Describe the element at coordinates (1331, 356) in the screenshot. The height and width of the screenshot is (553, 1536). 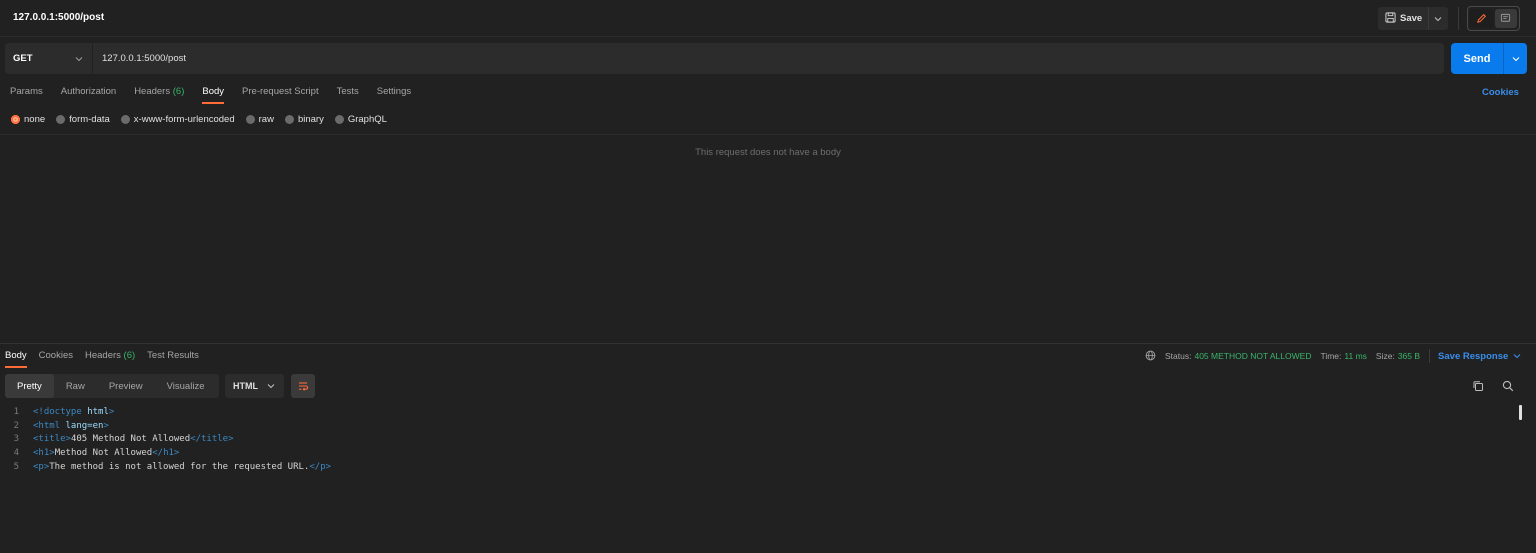
I see `time-label: Time:` at that location.